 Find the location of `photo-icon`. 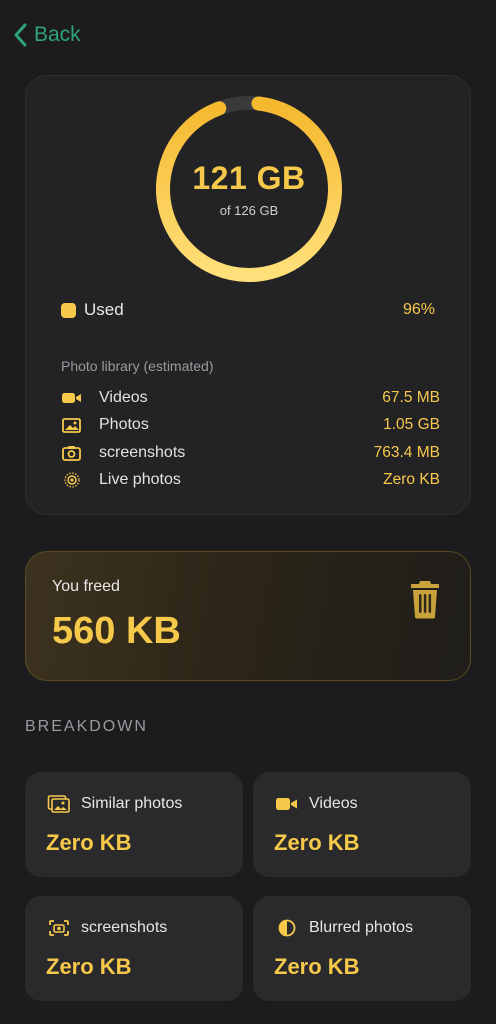

photo-icon is located at coordinates (74, 425).